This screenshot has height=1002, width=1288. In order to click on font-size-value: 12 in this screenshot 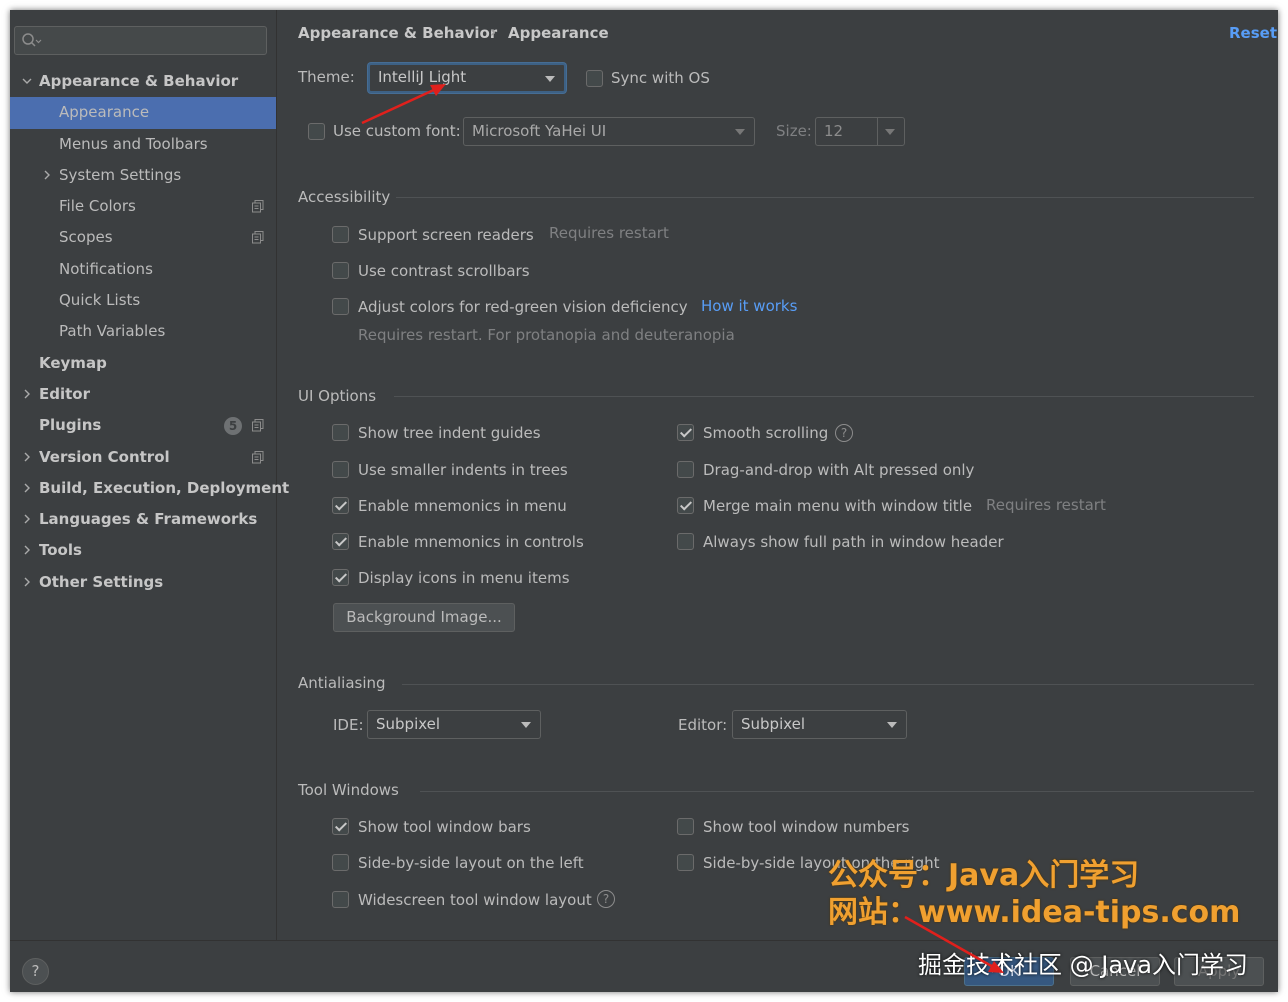, I will do `click(834, 131)`.